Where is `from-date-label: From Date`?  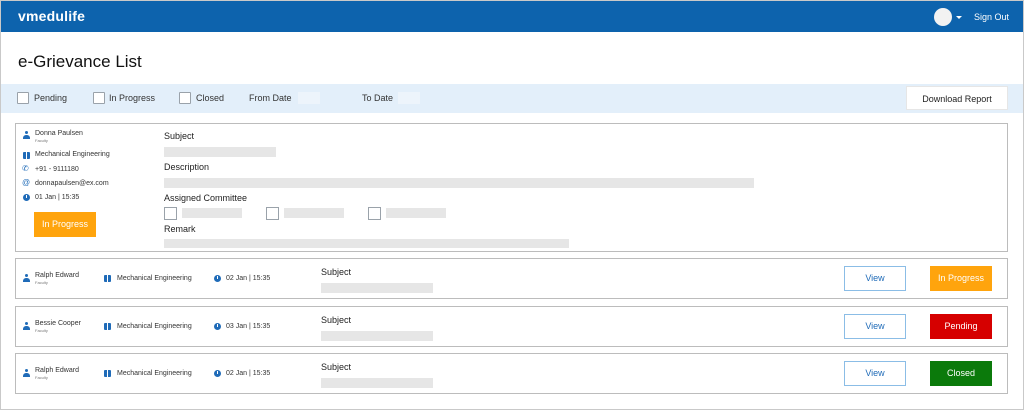
from-date-label: From Date is located at coordinates (270, 98).